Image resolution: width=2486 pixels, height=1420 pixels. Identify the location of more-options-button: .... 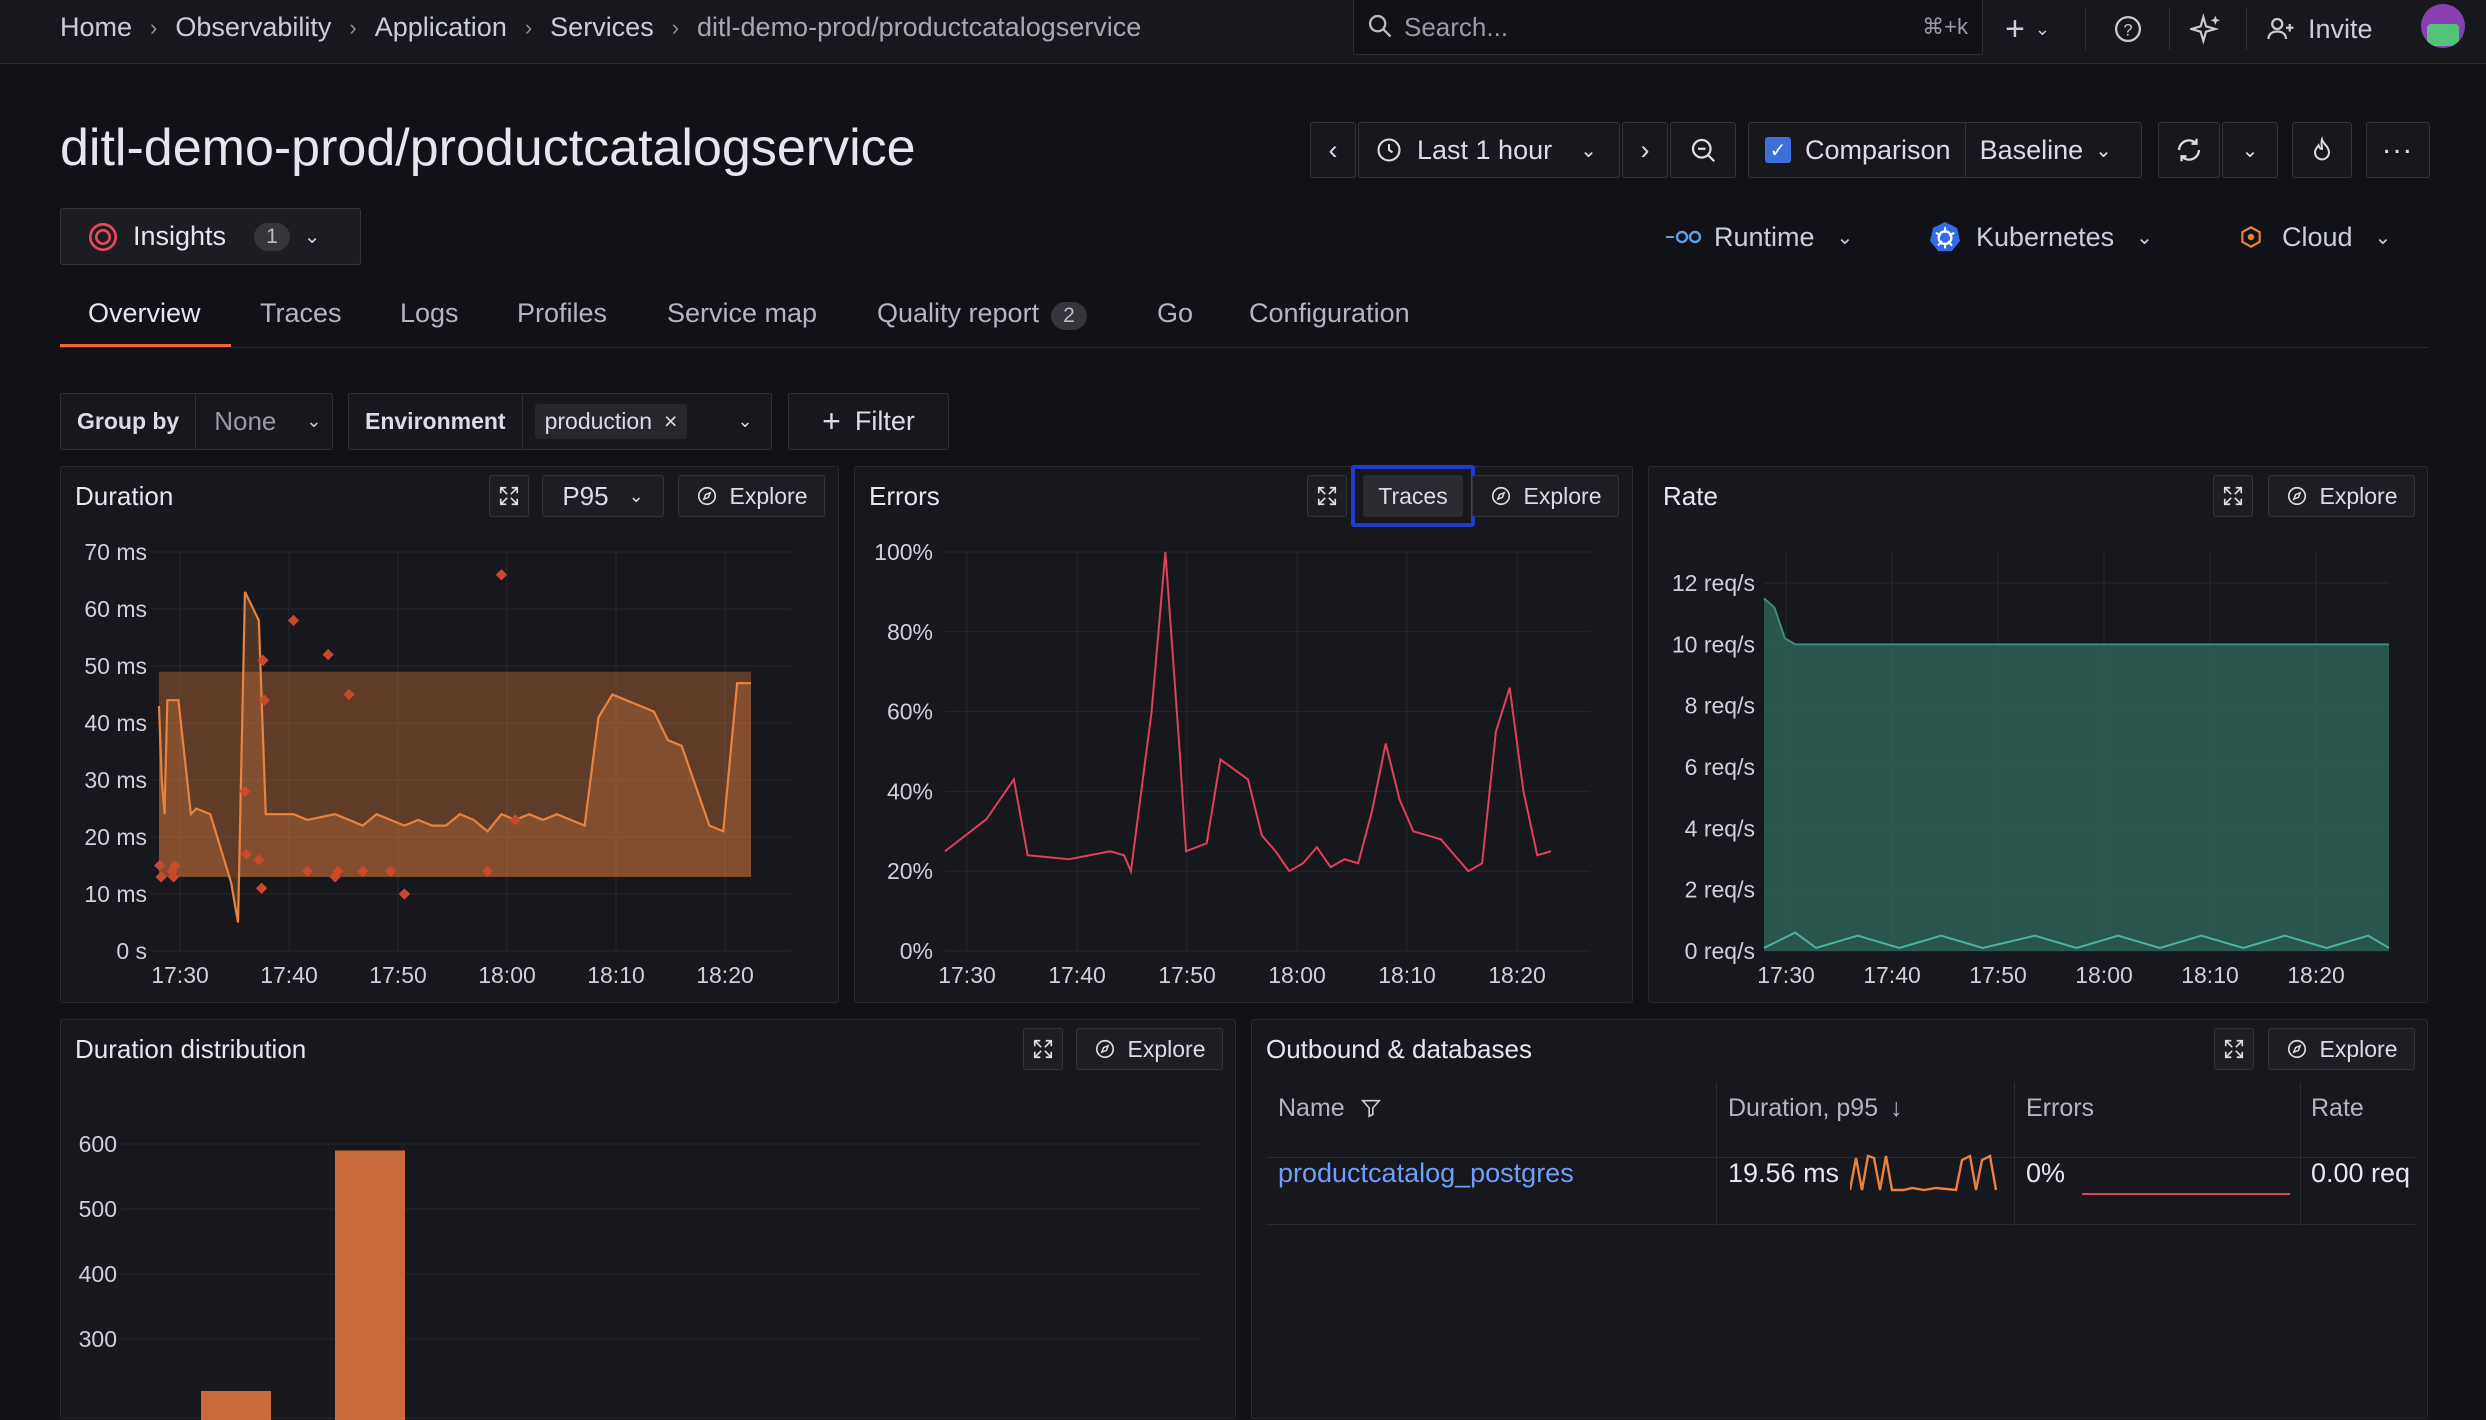
(2398, 150).